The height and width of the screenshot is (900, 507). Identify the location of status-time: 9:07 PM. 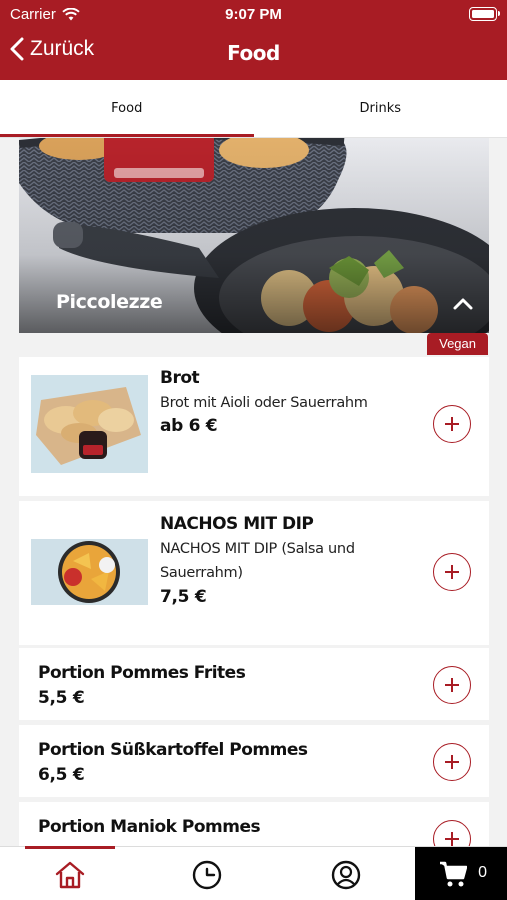
(253, 14).